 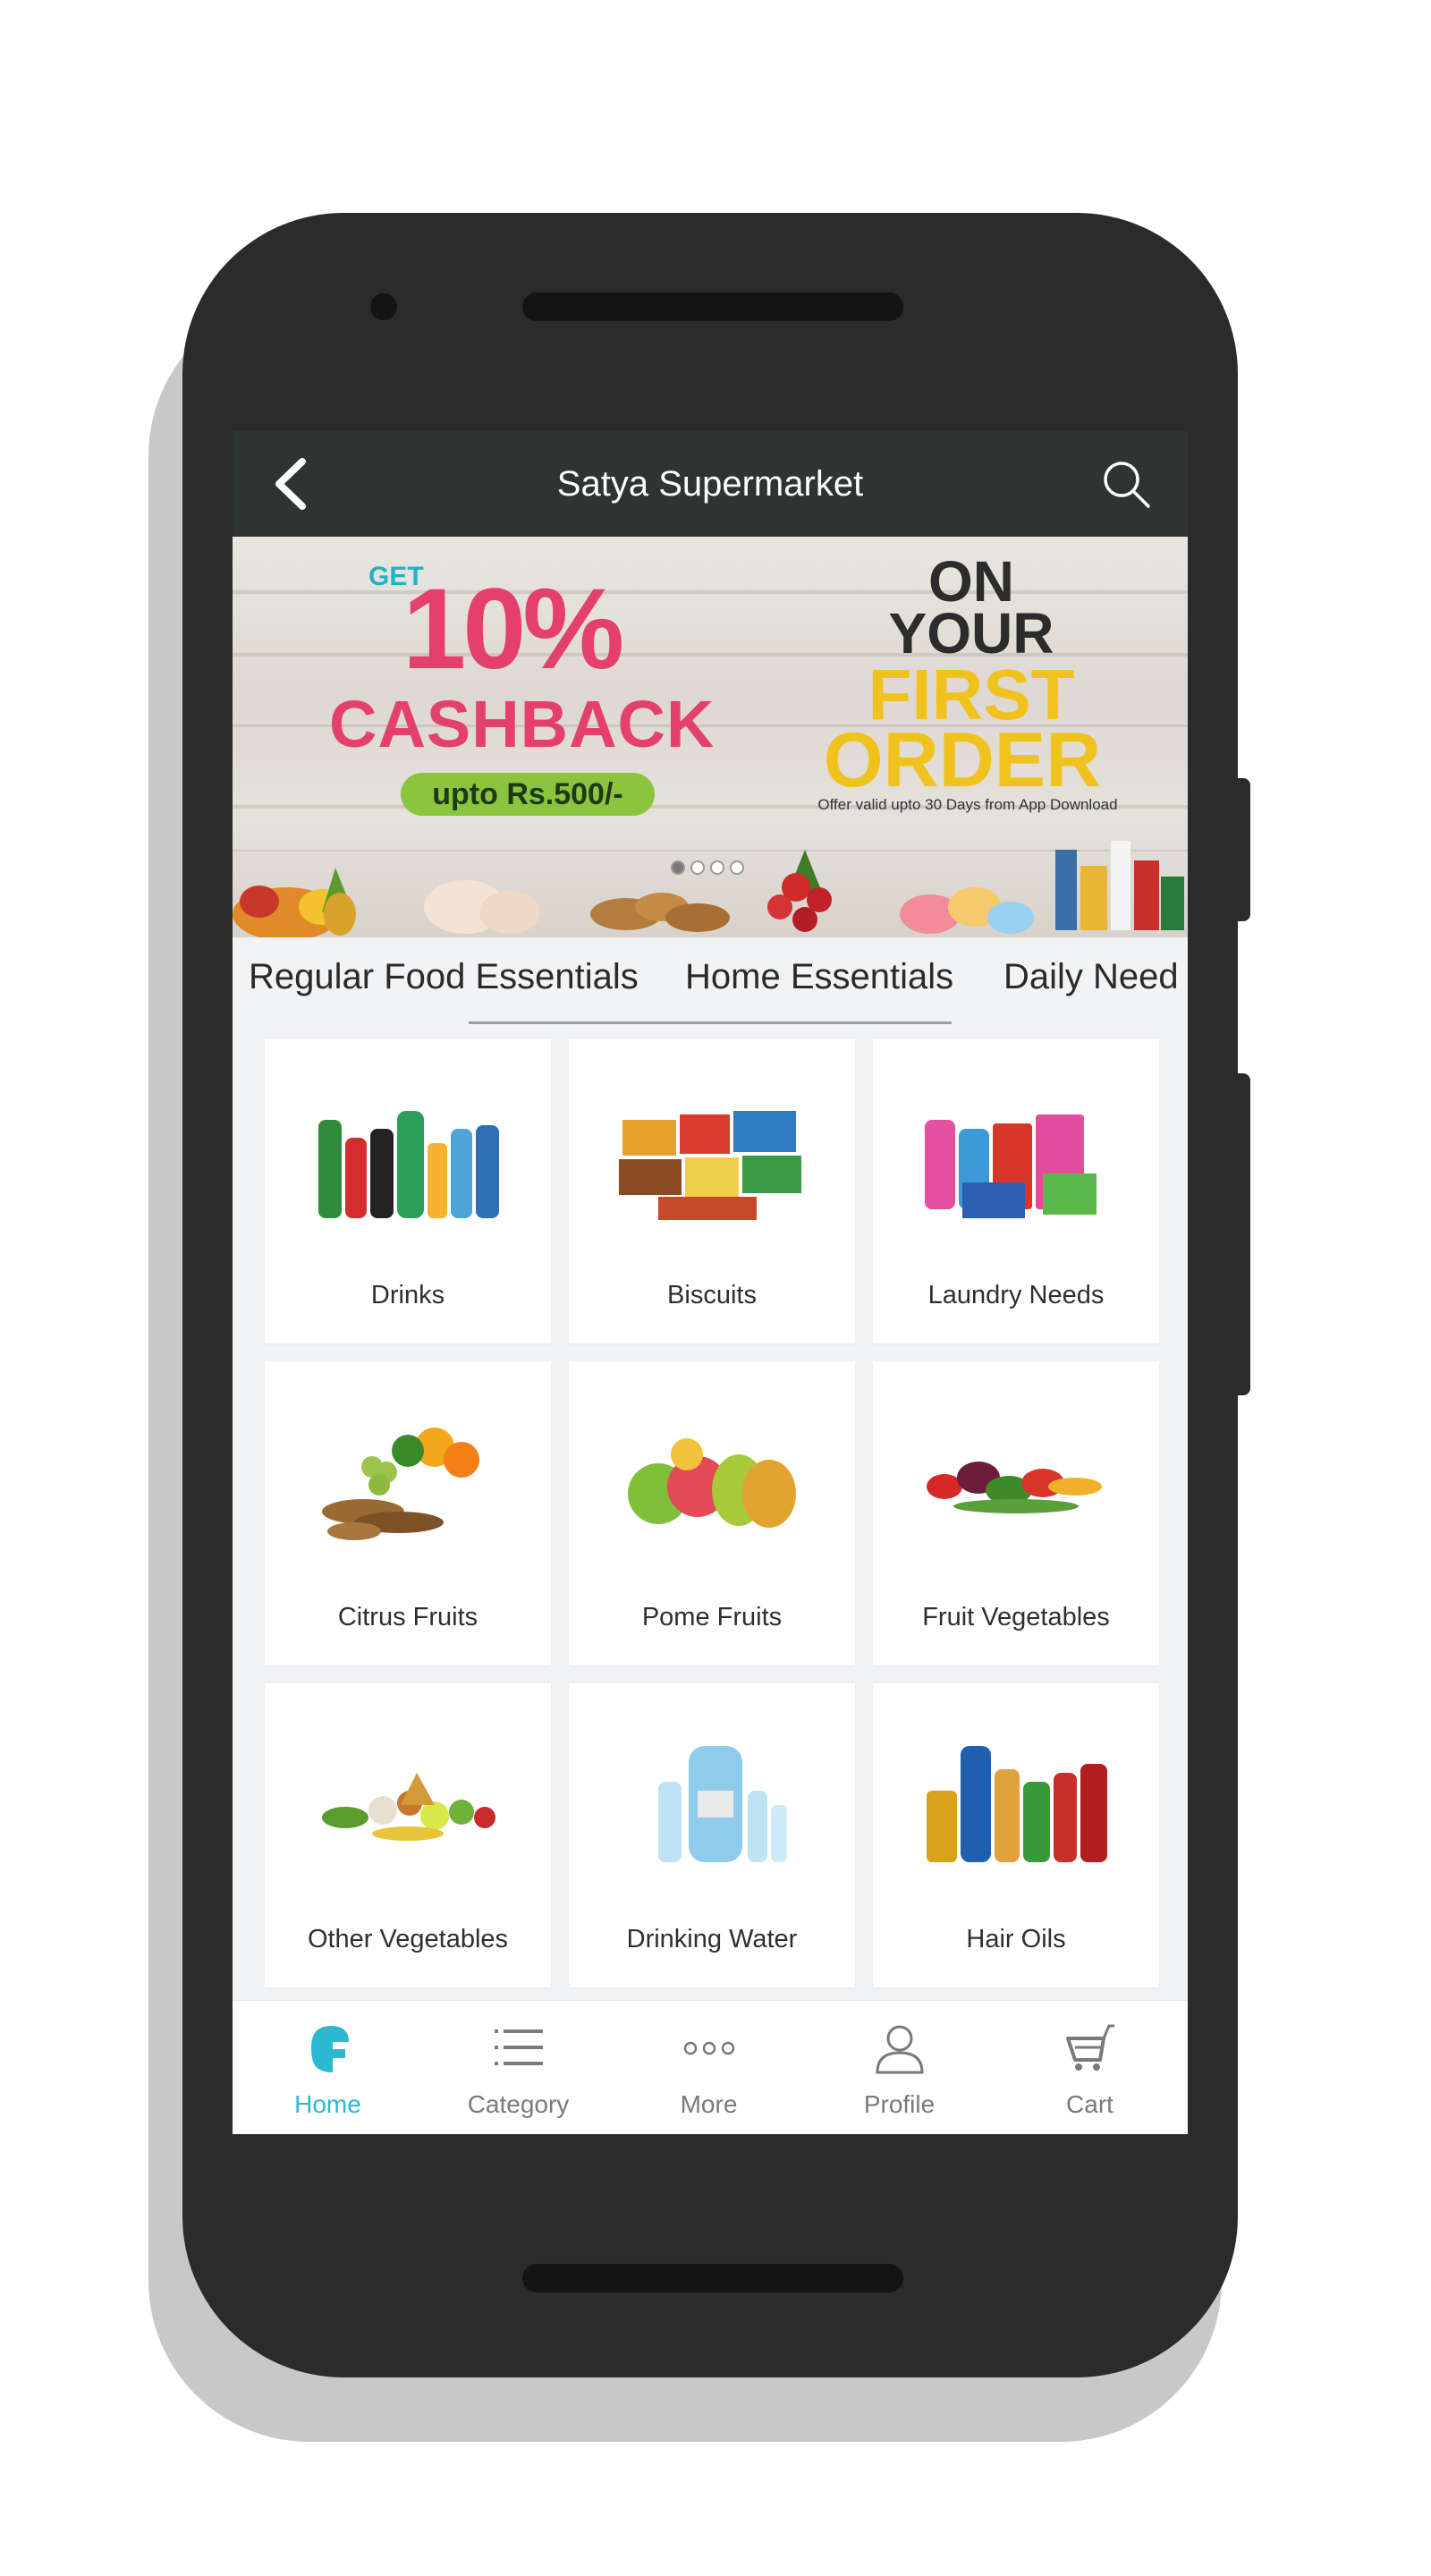 I want to click on user-icon, so click(x=900, y=2049).